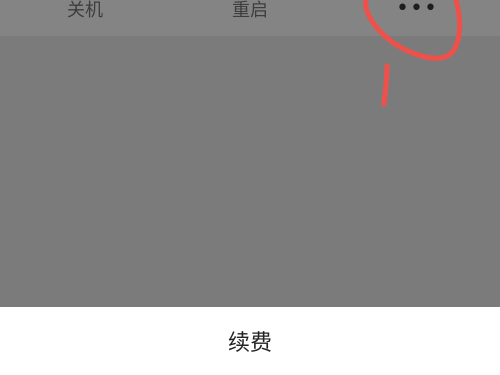 The image size is (500, 375). What do you see at coordinates (417, 12) in the screenshot?
I see `more-options-icon: •••` at bounding box center [417, 12].